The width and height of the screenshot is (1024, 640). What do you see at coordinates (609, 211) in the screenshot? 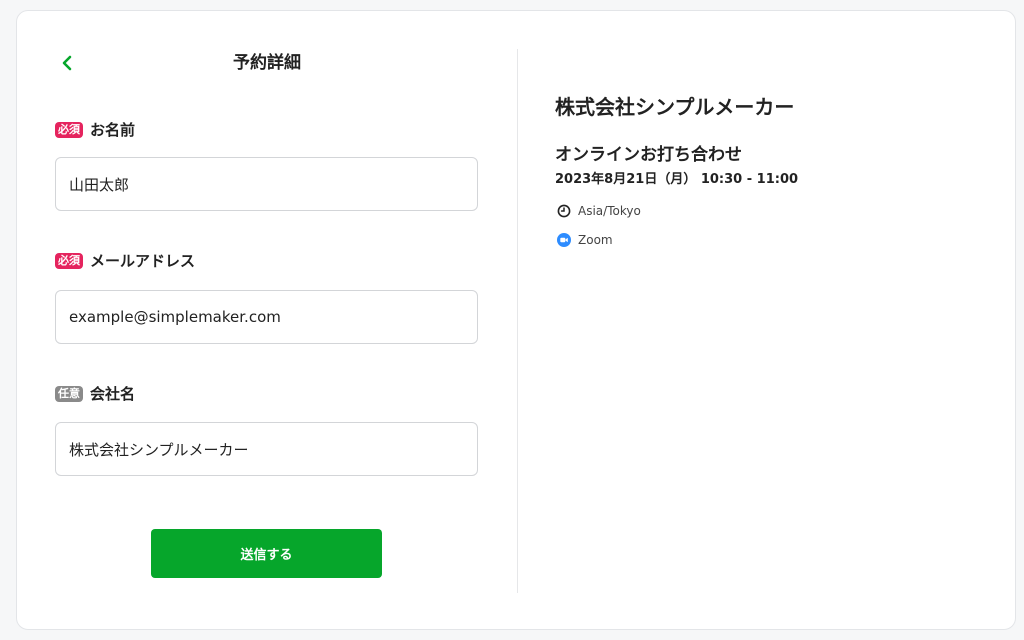
I see `timezone-label: Asia/Tokyo` at bounding box center [609, 211].